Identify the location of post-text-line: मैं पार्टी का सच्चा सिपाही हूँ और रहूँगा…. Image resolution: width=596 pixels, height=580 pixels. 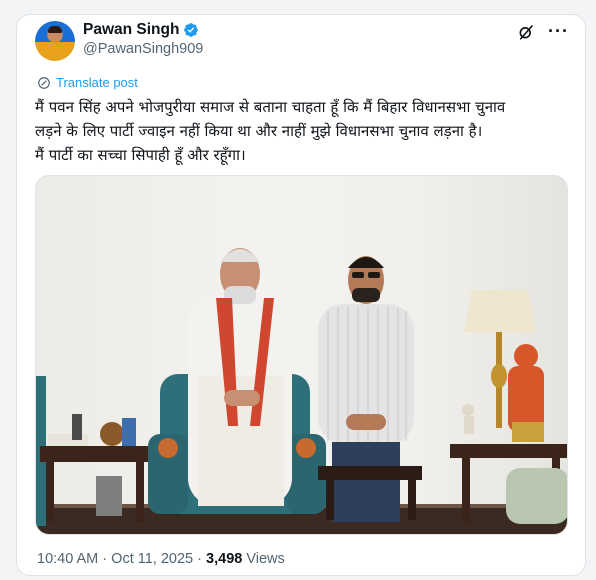
(140, 155).